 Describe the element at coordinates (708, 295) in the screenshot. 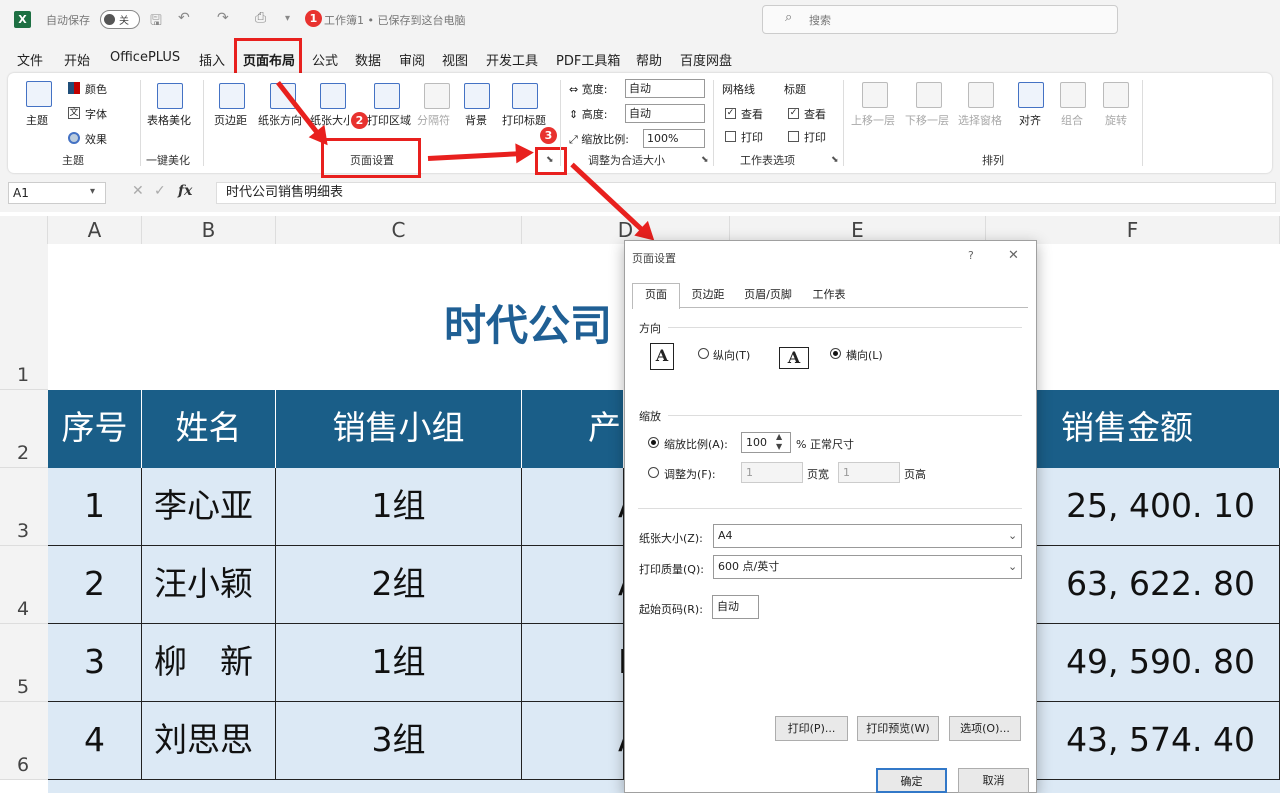

I see `dialog-tab-margins: 页边距` at that location.